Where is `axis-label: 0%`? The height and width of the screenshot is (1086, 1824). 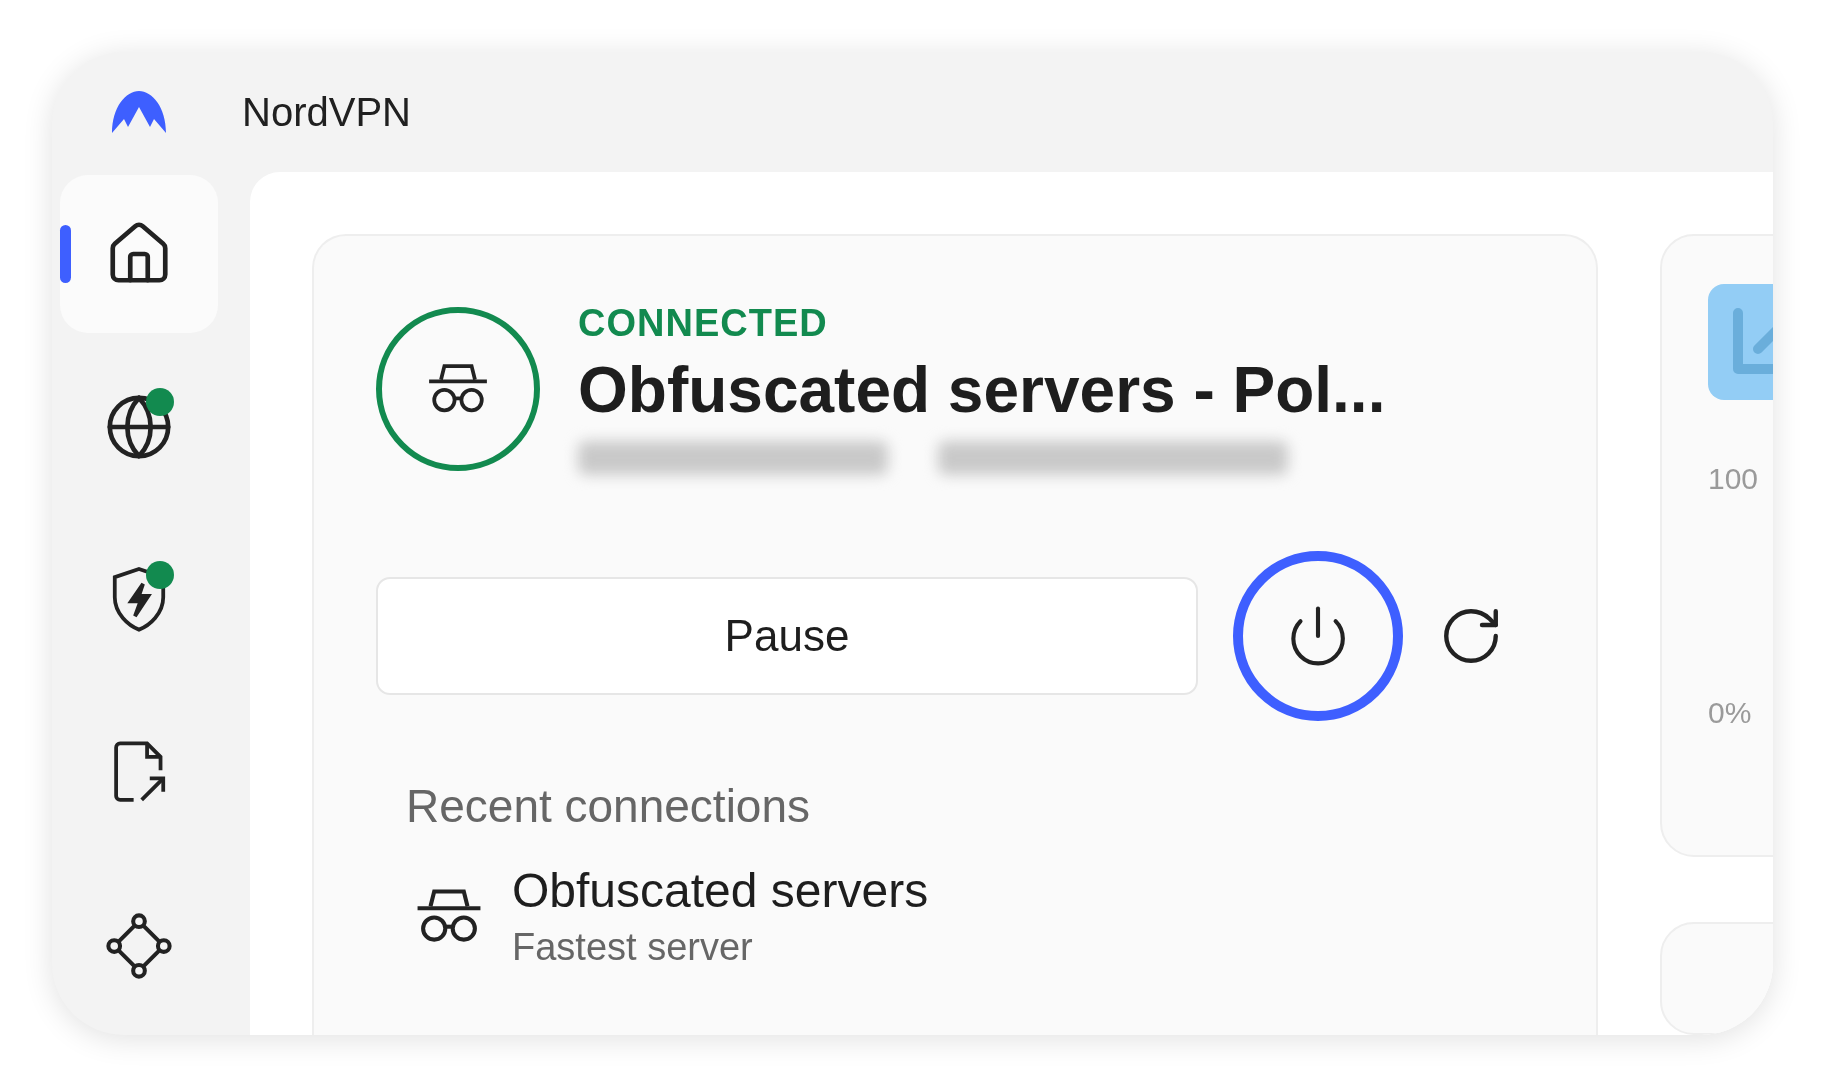
axis-label: 0% is located at coordinates (1730, 713).